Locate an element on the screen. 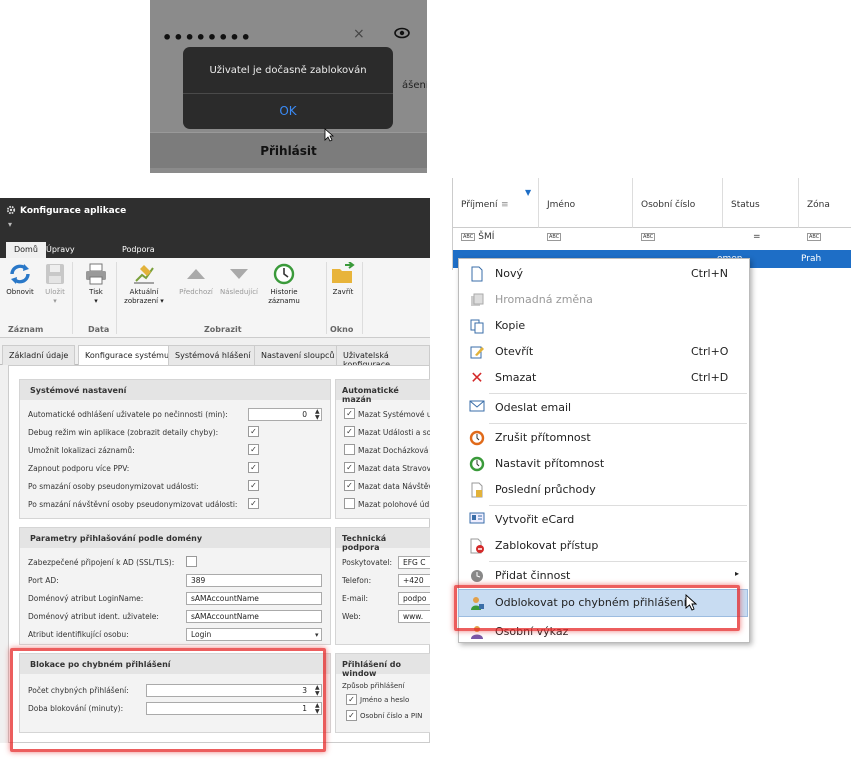  delete-option-label: Mazat polohové úd is located at coordinates (394, 504).